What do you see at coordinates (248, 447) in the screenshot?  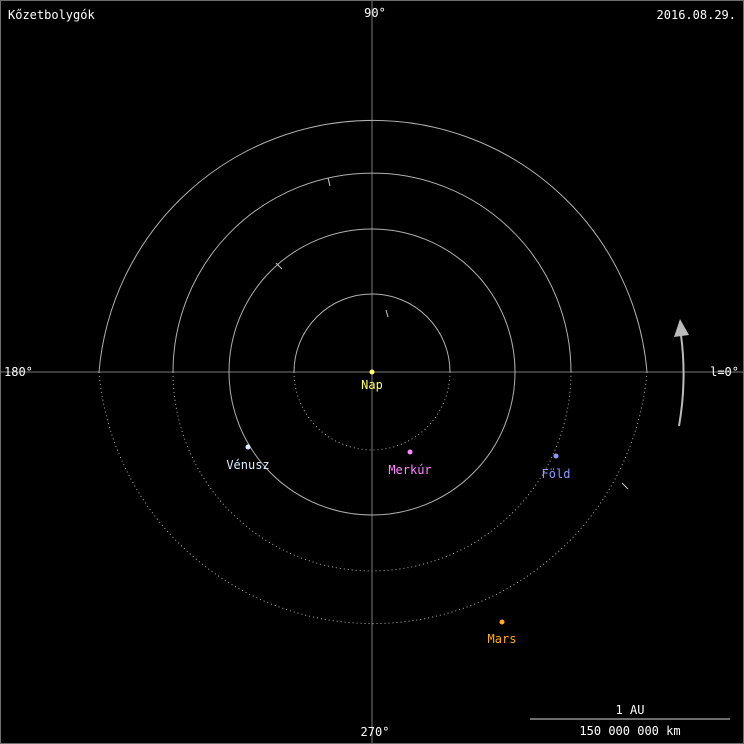 I see `venus-marker` at bounding box center [248, 447].